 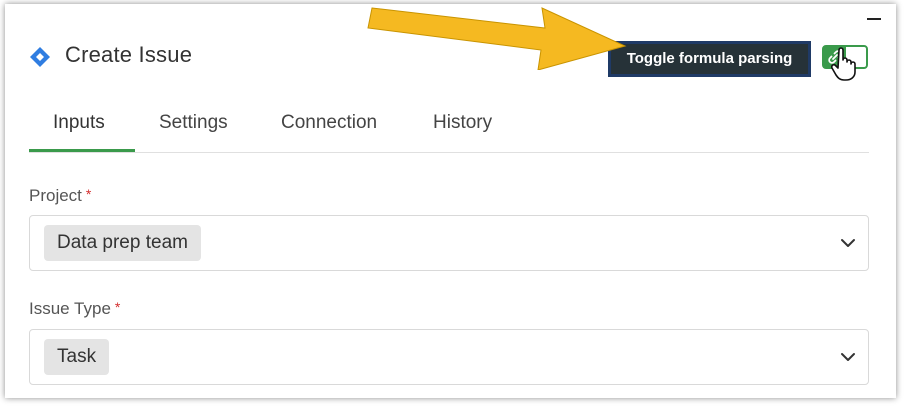 What do you see at coordinates (874, 19) in the screenshot?
I see `minimize-icon` at bounding box center [874, 19].